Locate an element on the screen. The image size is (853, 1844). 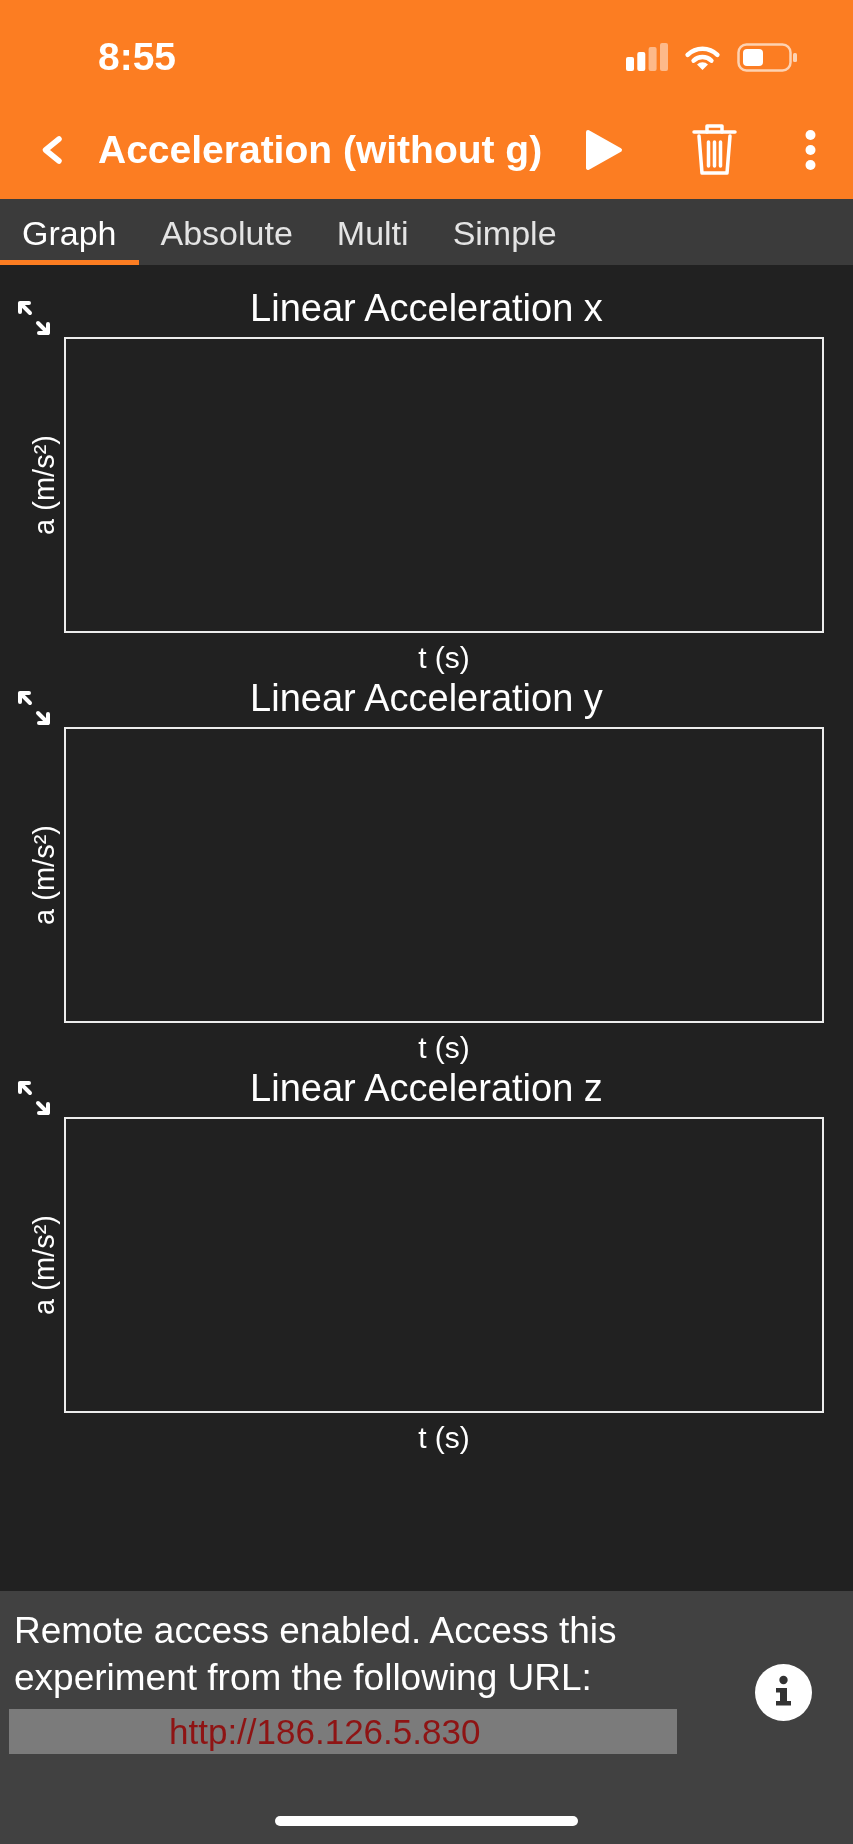
info-icon is located at coordinates (783, 1692).